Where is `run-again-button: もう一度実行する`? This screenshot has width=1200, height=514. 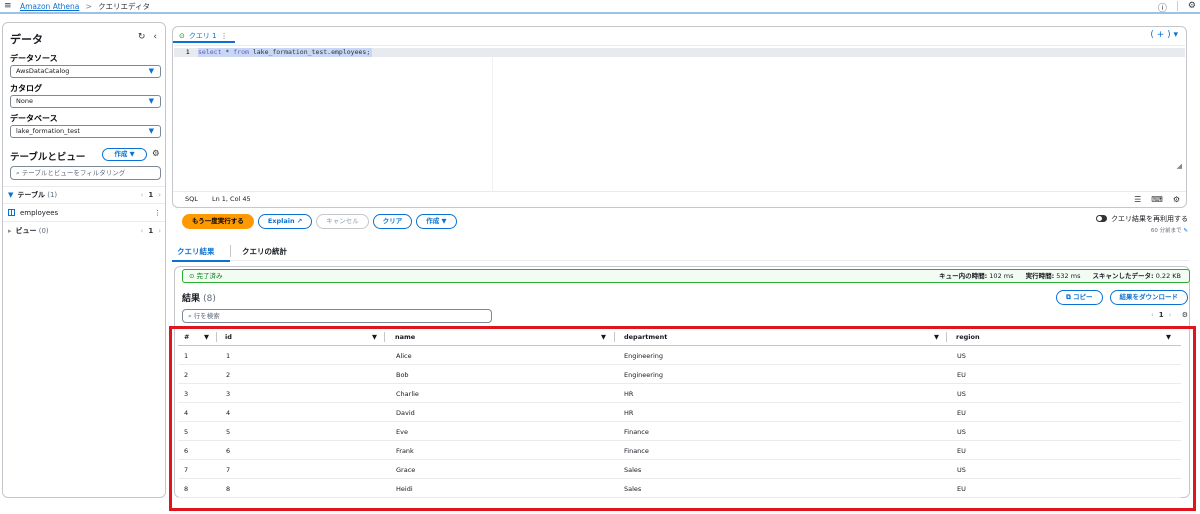
run-again-button: もう一度実行する is located at coordinates (218, 221).